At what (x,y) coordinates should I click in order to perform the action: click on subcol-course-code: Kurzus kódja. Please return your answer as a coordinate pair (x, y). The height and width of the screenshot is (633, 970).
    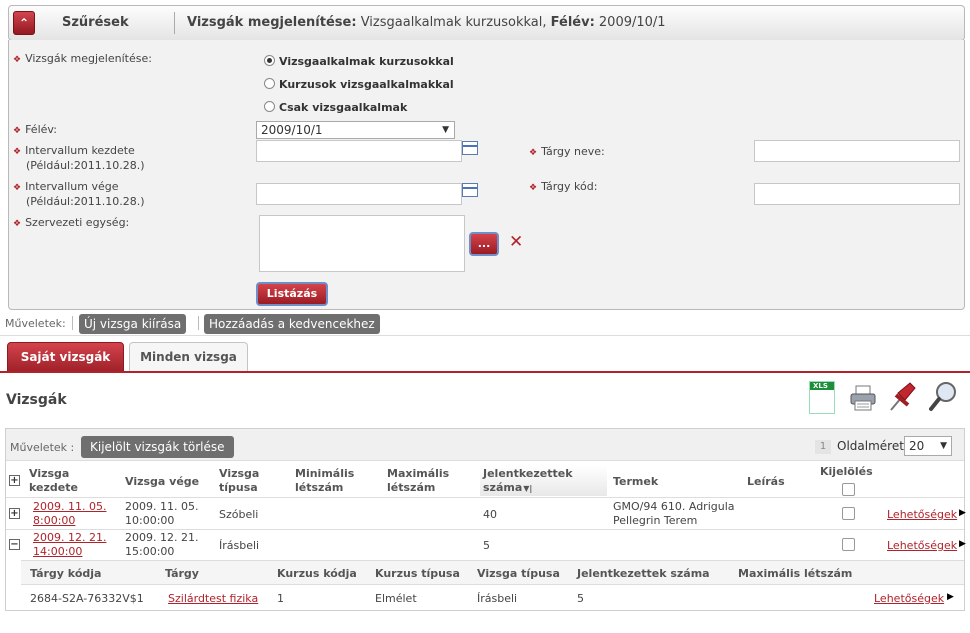
    Looking at the image, I should click on (317, 574).